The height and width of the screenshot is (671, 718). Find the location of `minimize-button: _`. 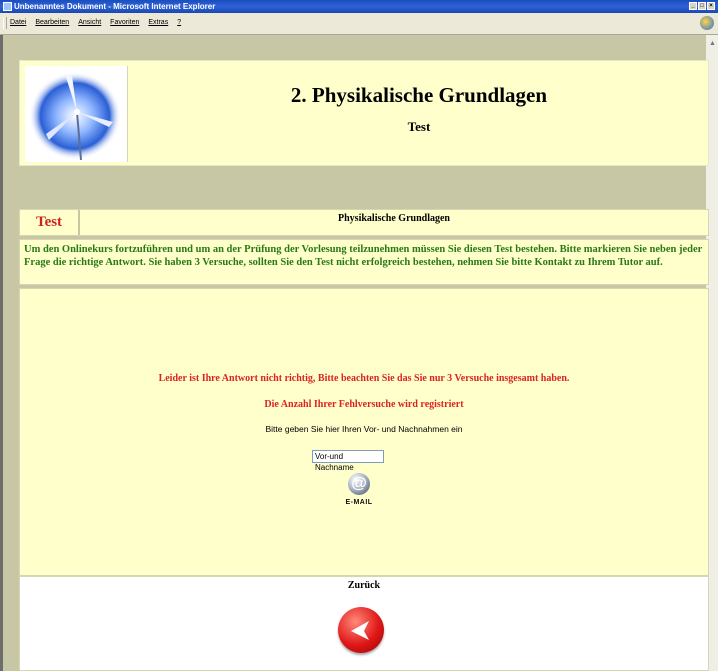

minimize-button: _ is located at coordinates (693, 6).